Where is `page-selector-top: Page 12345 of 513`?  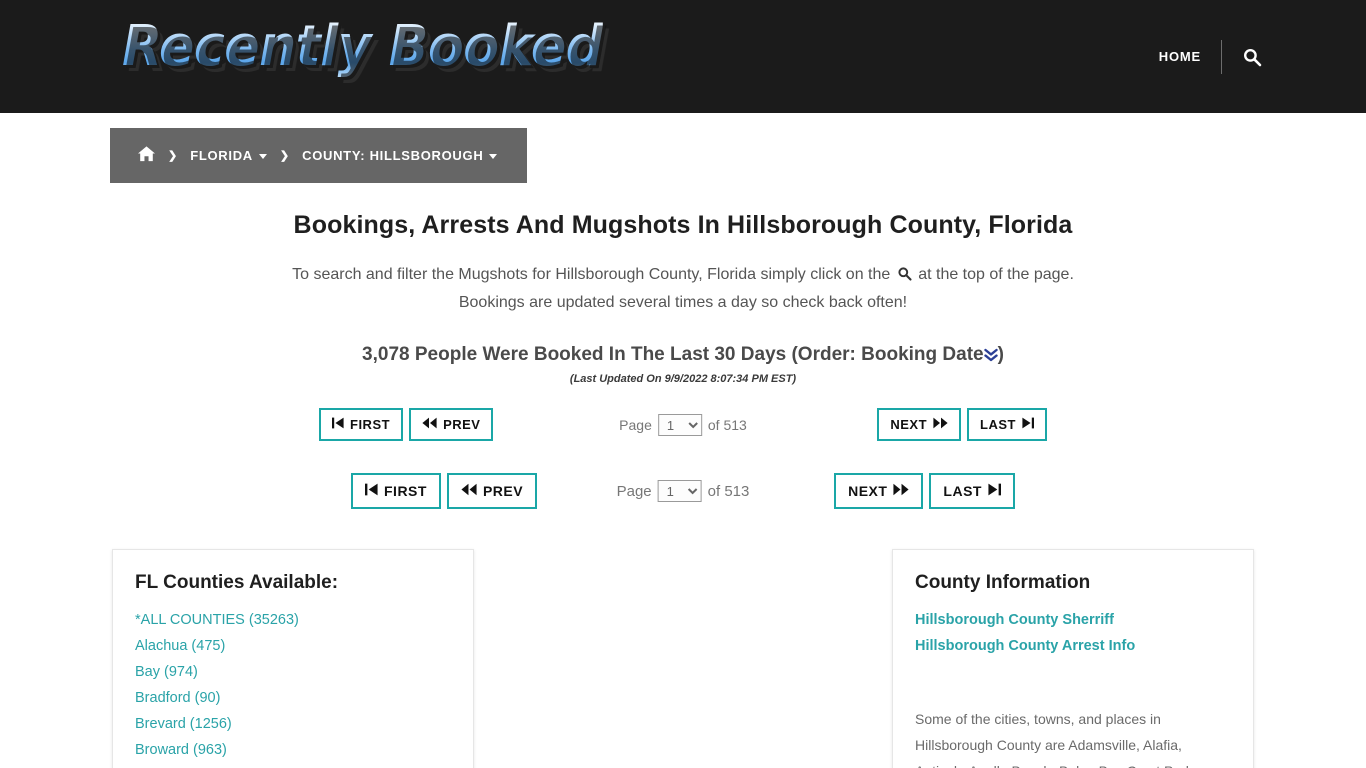
page-selector-top: Page 12345 of 513 is located at coordinates (683, 424).